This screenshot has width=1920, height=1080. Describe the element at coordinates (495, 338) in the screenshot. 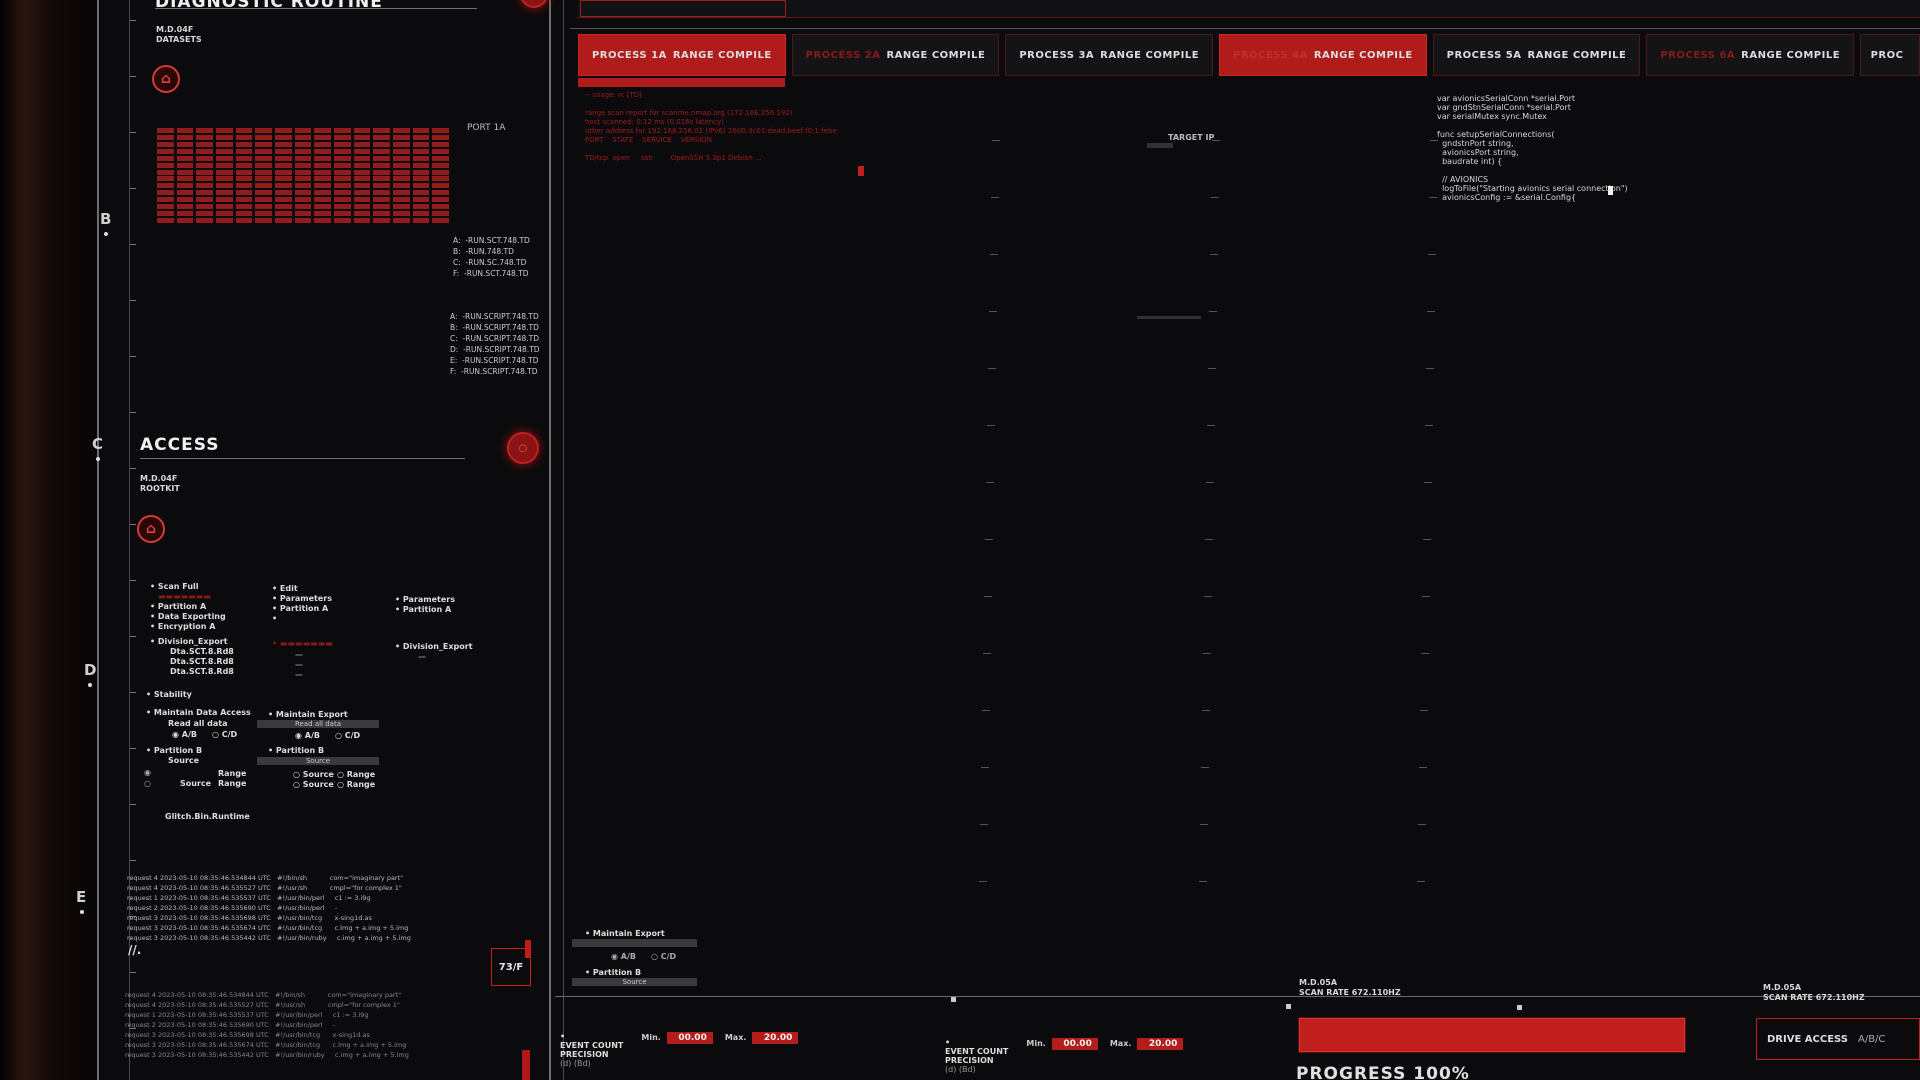

I see `run-line: C: -RUN.SCRIPT.748.TD` at that location.